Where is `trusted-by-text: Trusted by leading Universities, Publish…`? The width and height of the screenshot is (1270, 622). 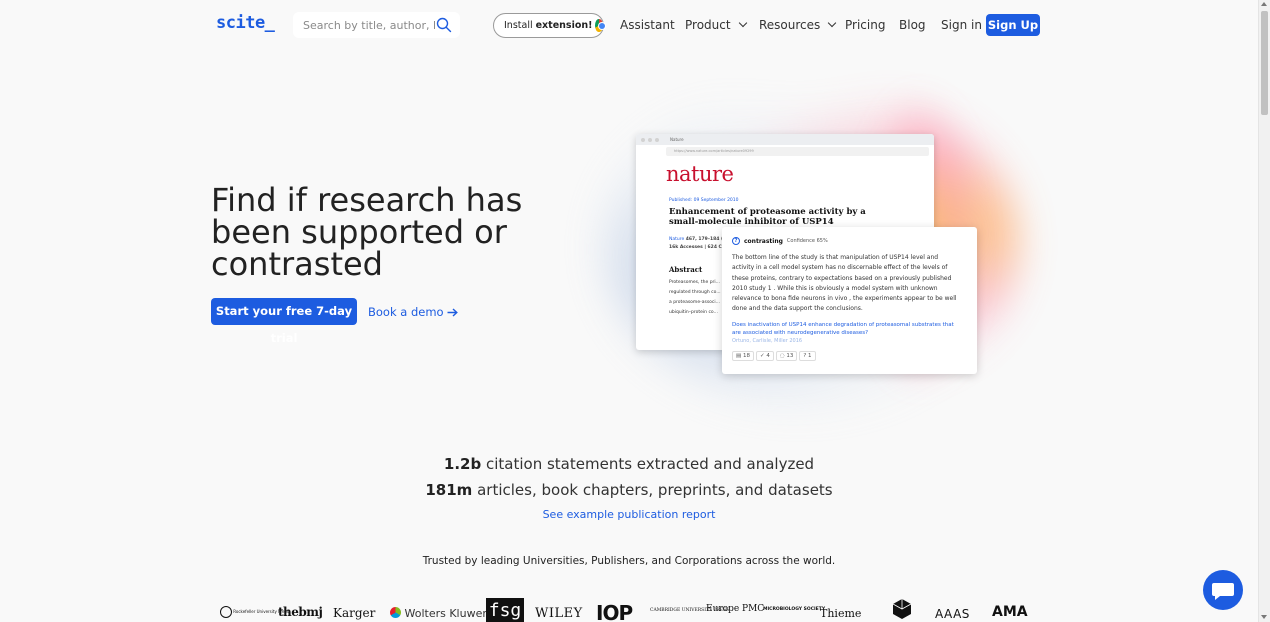
trusted-by-text: Trusted by leading Universities, Publish… is located at coordinates (629, 561).